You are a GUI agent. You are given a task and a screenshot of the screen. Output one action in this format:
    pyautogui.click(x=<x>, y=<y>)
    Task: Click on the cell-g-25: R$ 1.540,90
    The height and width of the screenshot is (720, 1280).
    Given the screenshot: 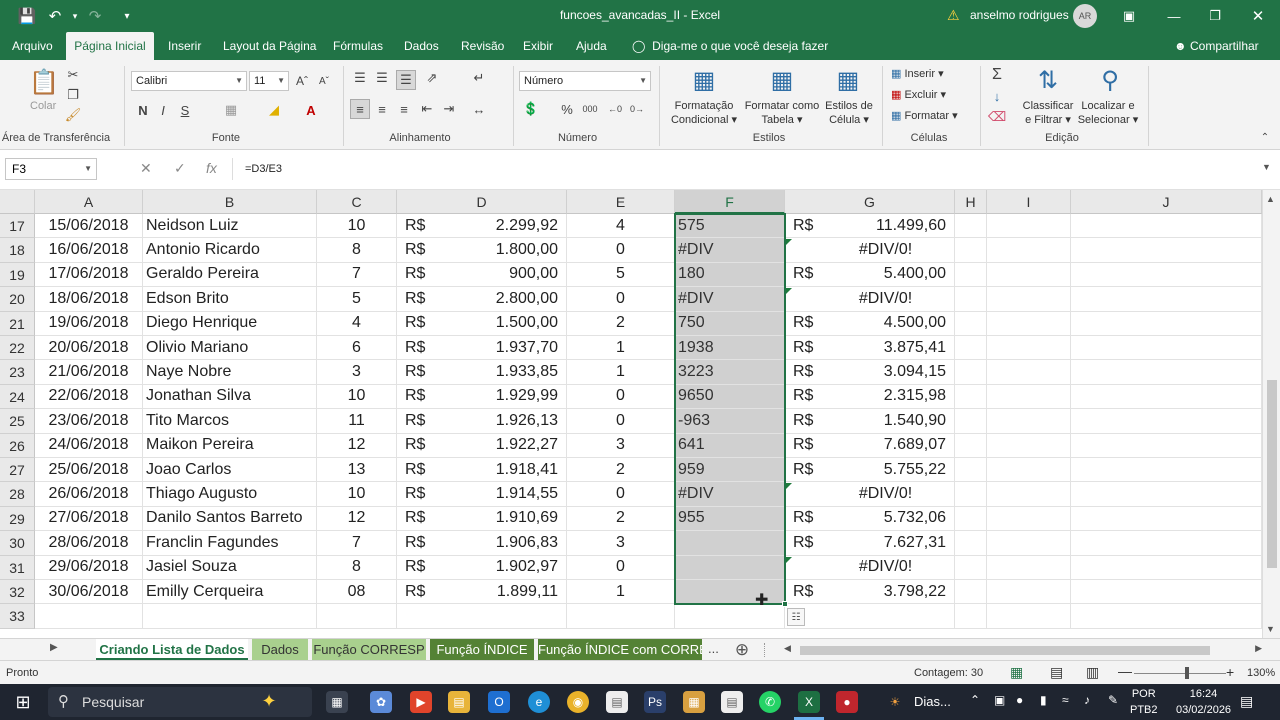 What is the action you would take?
    pyautogui.click(x=870, y=421)
    